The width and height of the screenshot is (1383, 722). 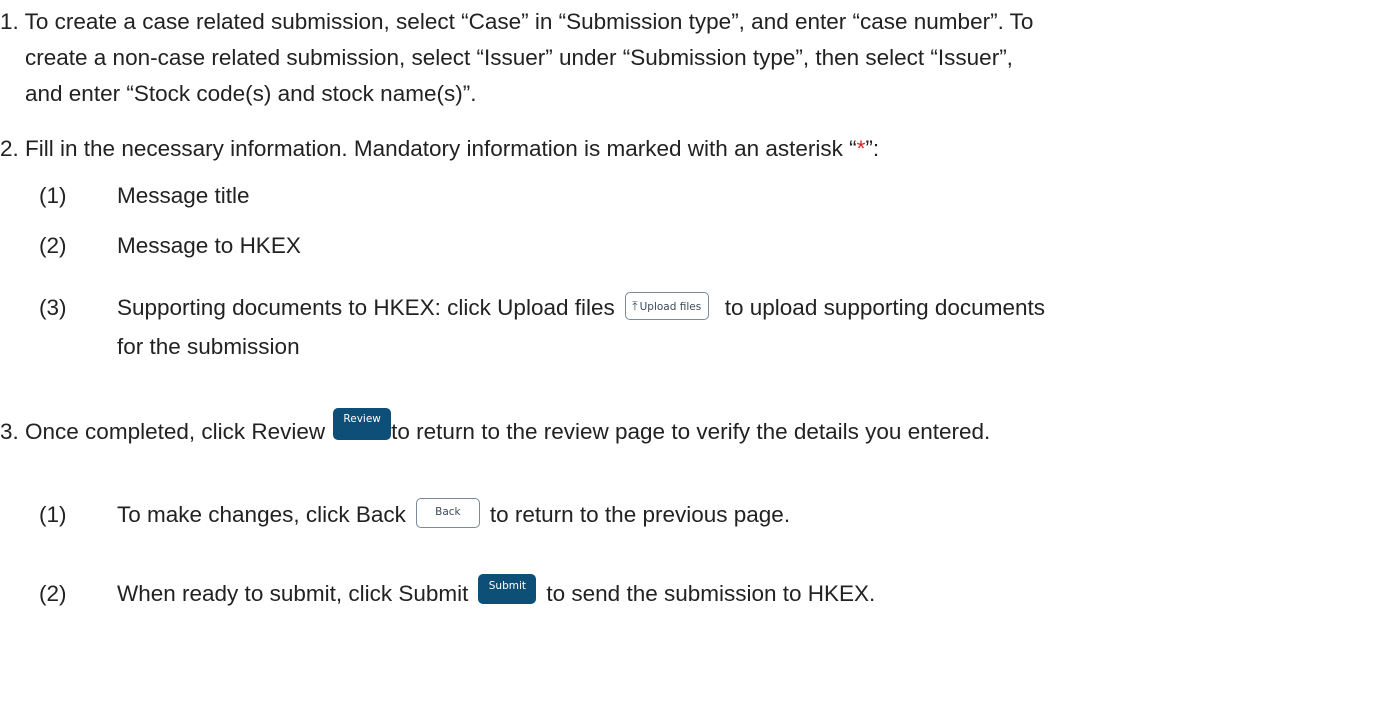 What do you see at coordinates (640, 514) in the screenshot?
I see `substep-3-1-text-after: to return to the previous page.` at bounding box center [640, 514].